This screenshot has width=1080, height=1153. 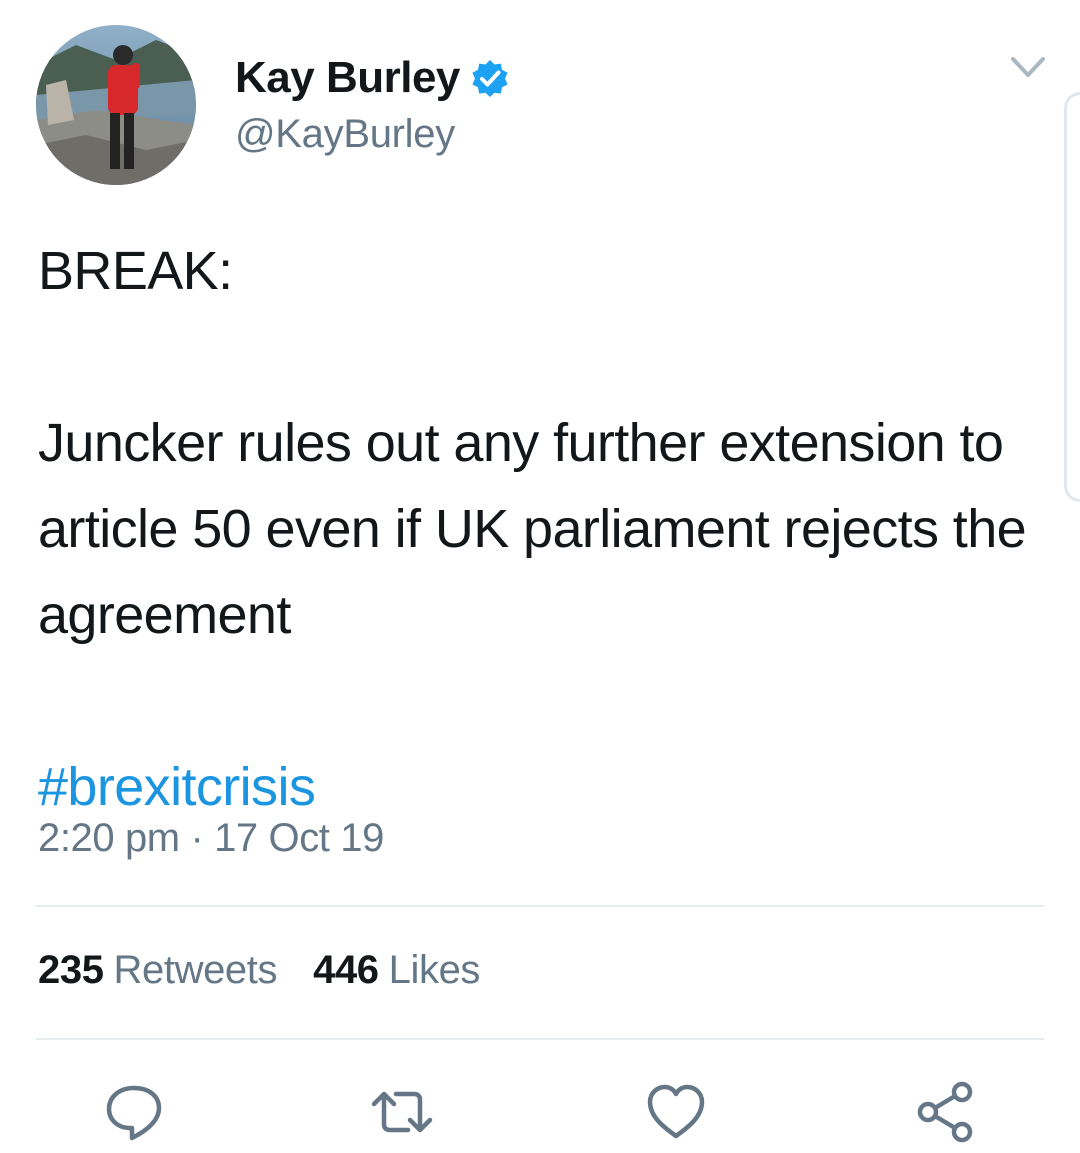 I want to click on likes-stat: 446 Likes, so click(x=396, y=970).